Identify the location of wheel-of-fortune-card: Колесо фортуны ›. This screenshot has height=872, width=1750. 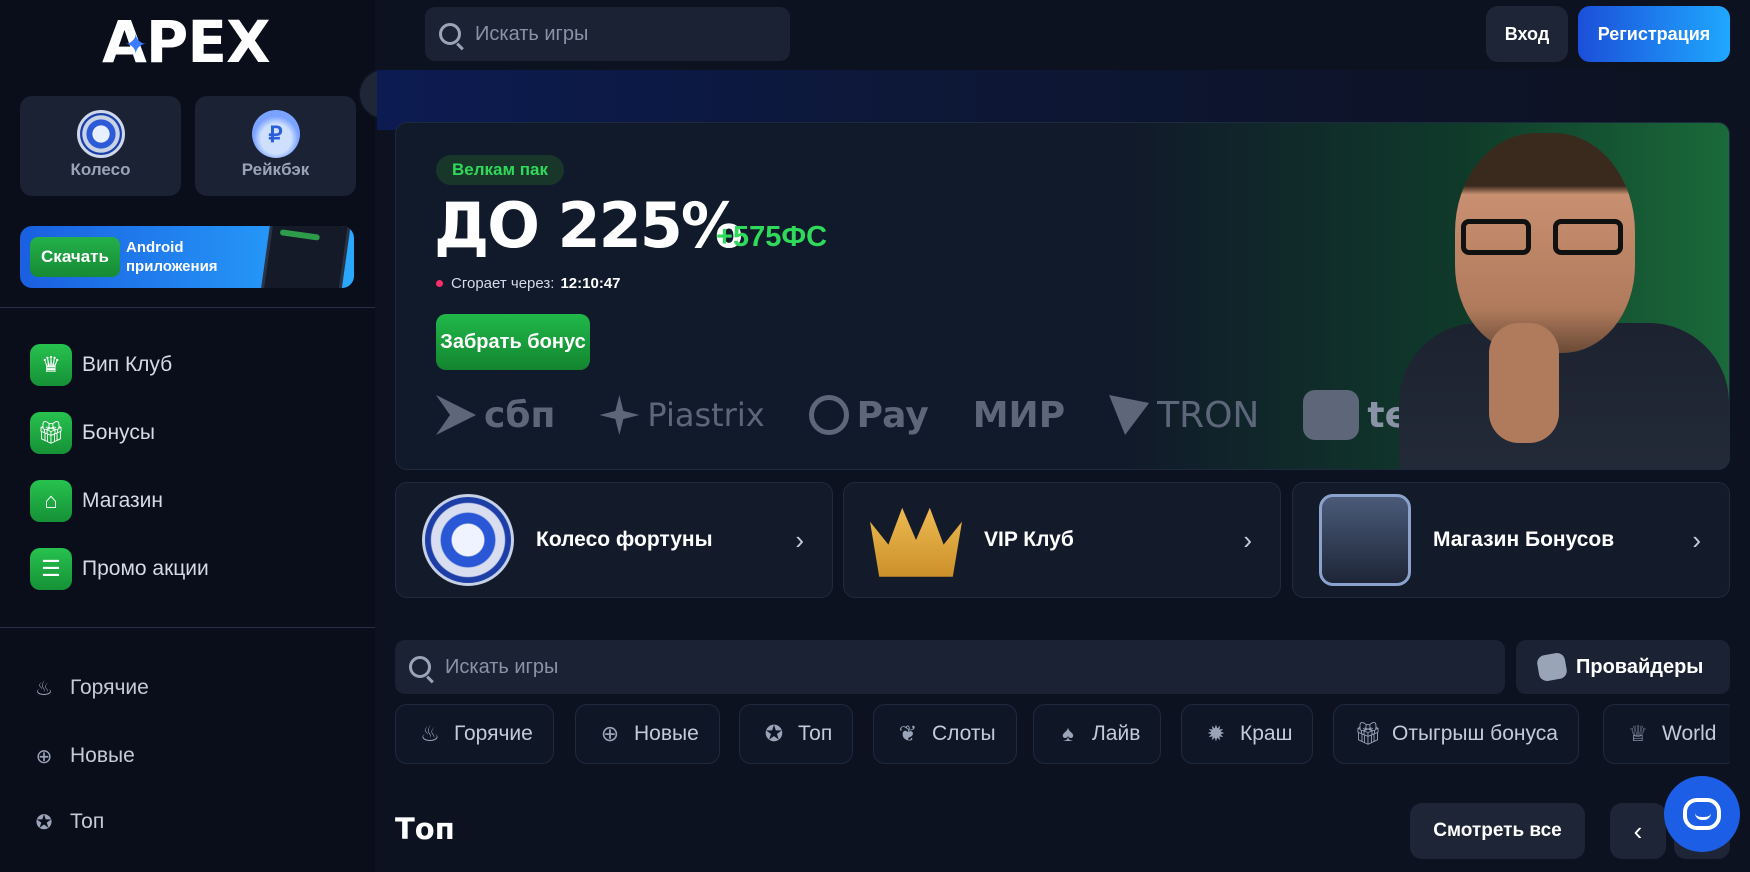
(614, 540).